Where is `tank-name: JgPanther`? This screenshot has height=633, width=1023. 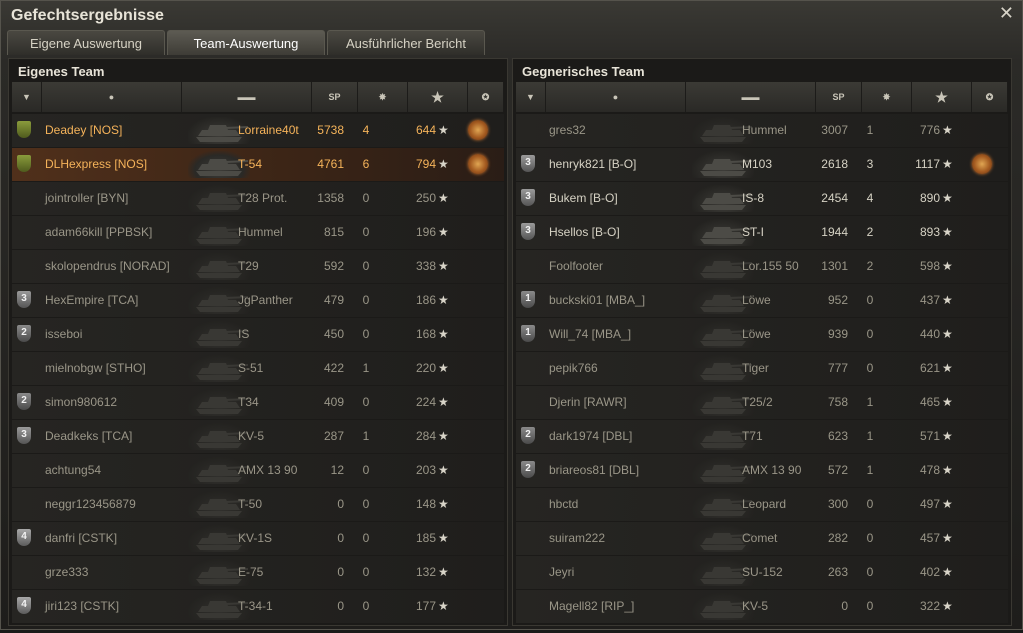
tank-name: JgPanther is located at coordinates (265, 300).